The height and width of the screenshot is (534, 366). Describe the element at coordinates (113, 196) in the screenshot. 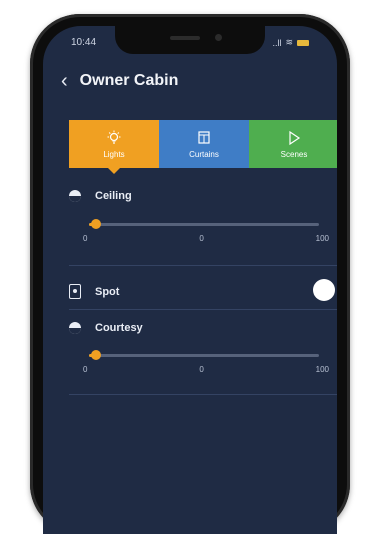

I see `ceiling-label: Ceiling` at that location.